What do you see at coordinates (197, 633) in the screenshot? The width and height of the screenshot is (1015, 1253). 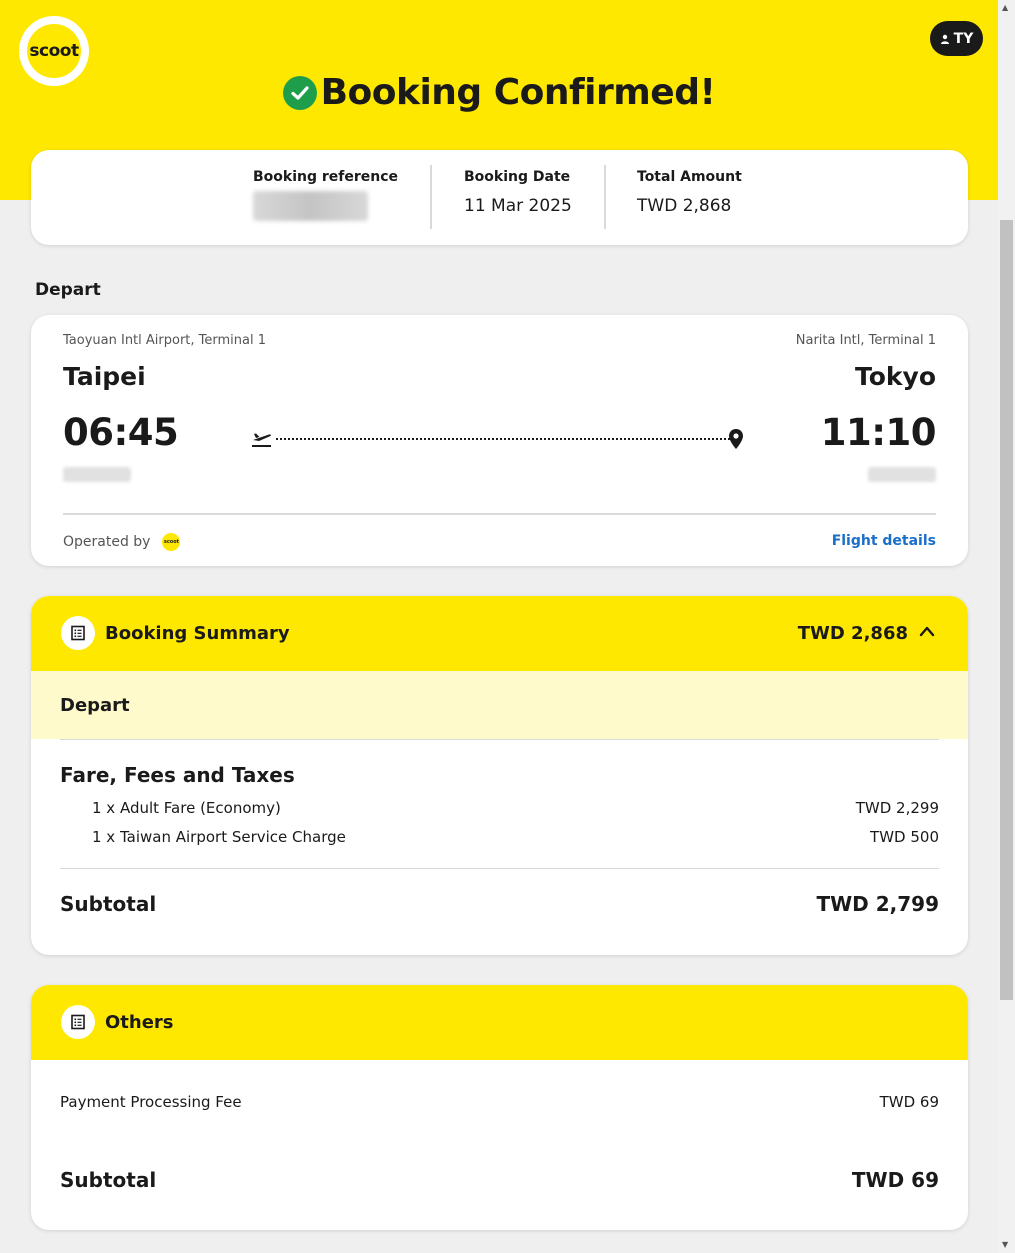 I see `booking-summary-title: Booking Summary` at bounding box center [197, 633].